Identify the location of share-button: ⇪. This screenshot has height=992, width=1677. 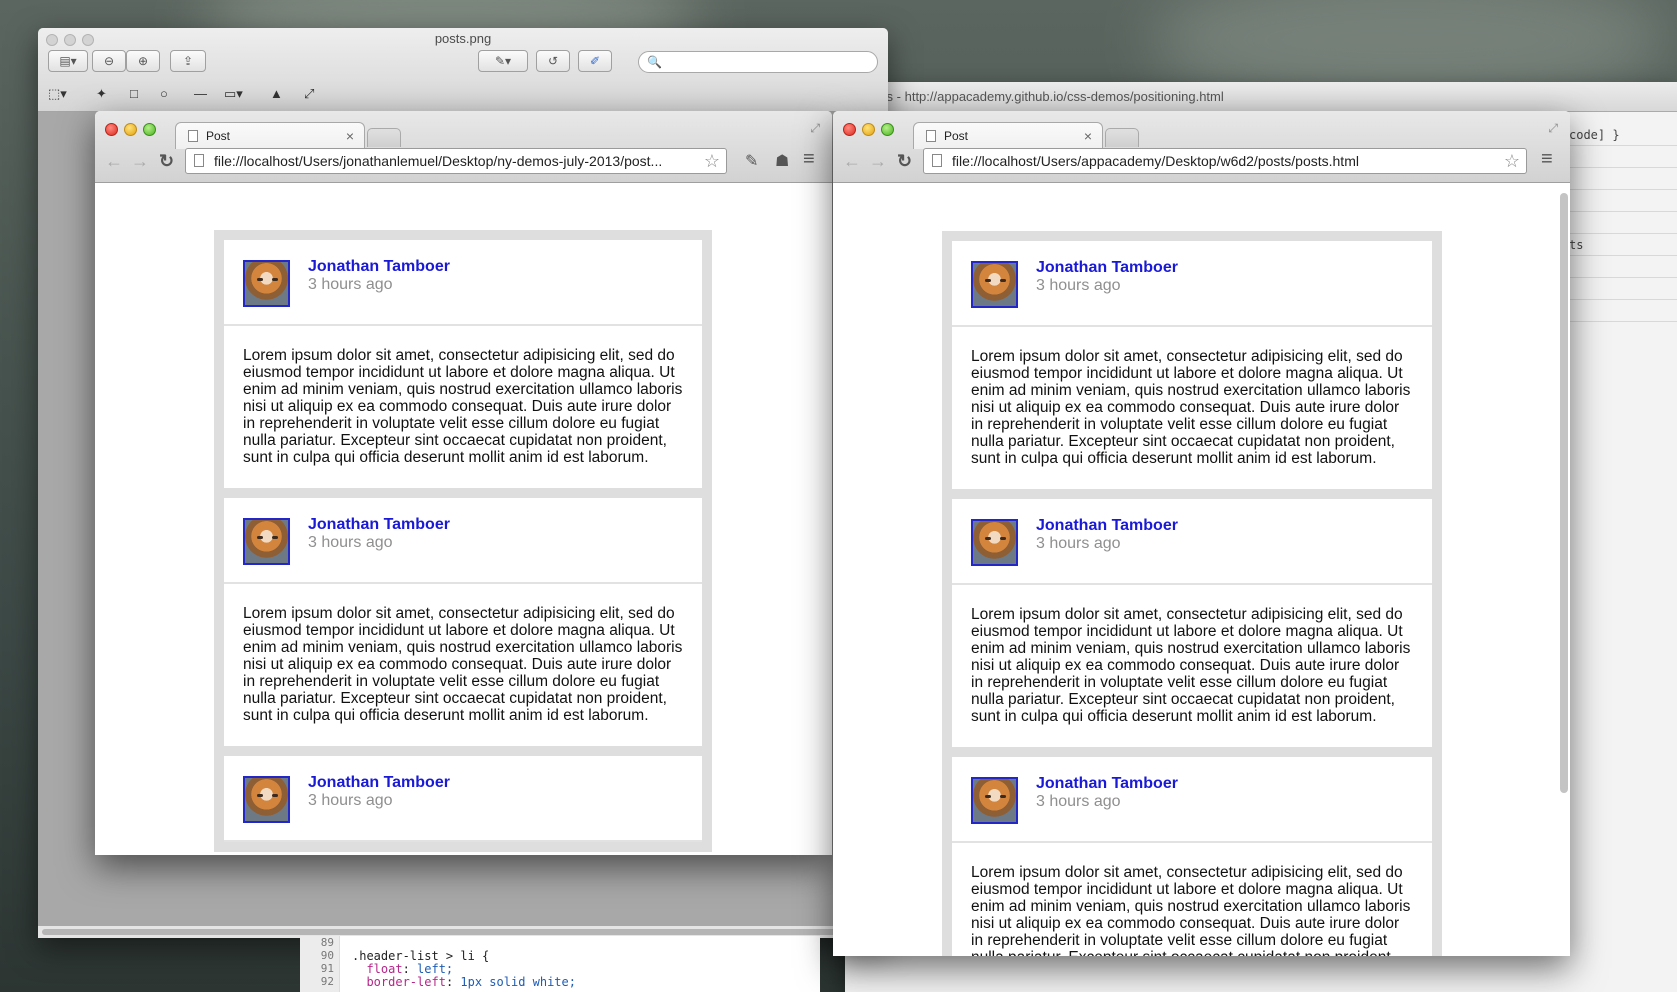
(188, 61).